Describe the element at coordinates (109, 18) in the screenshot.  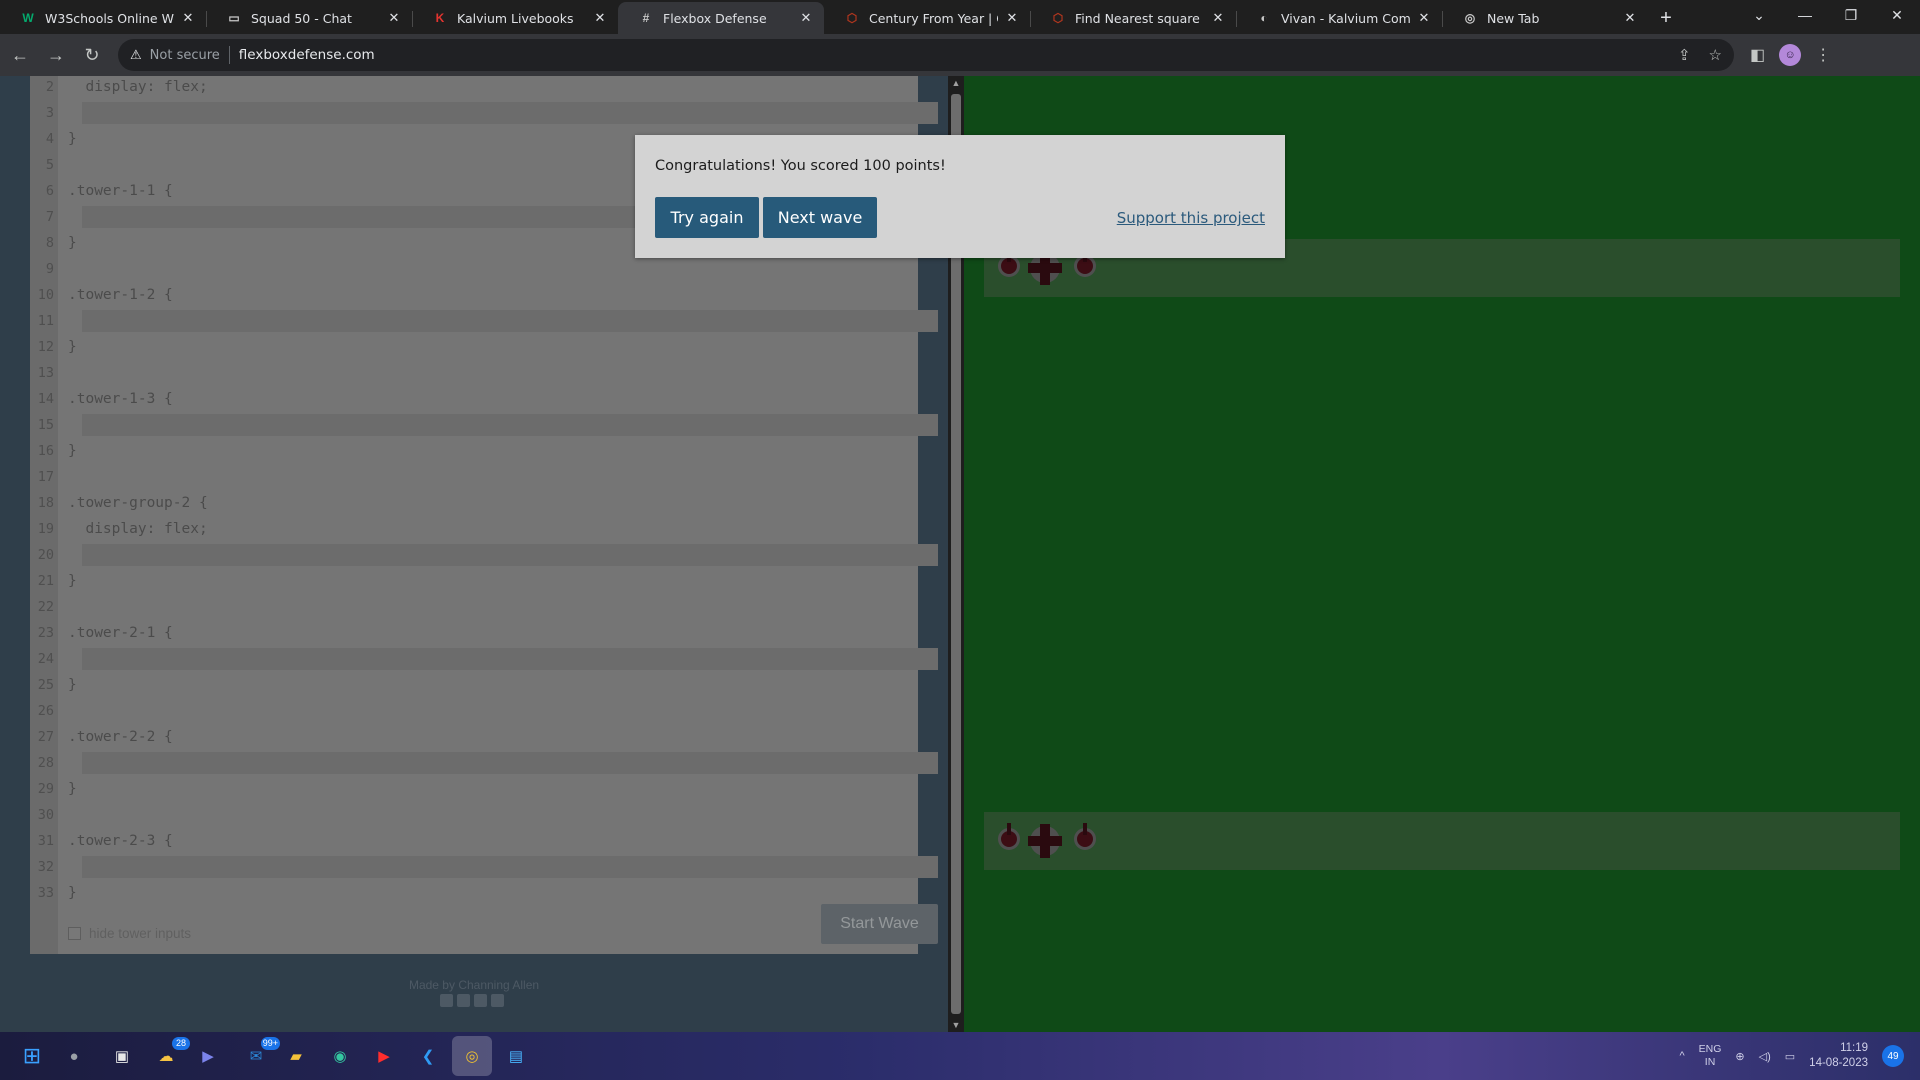
I see `tab-title: W3Schools Online Web Tu` at that location.